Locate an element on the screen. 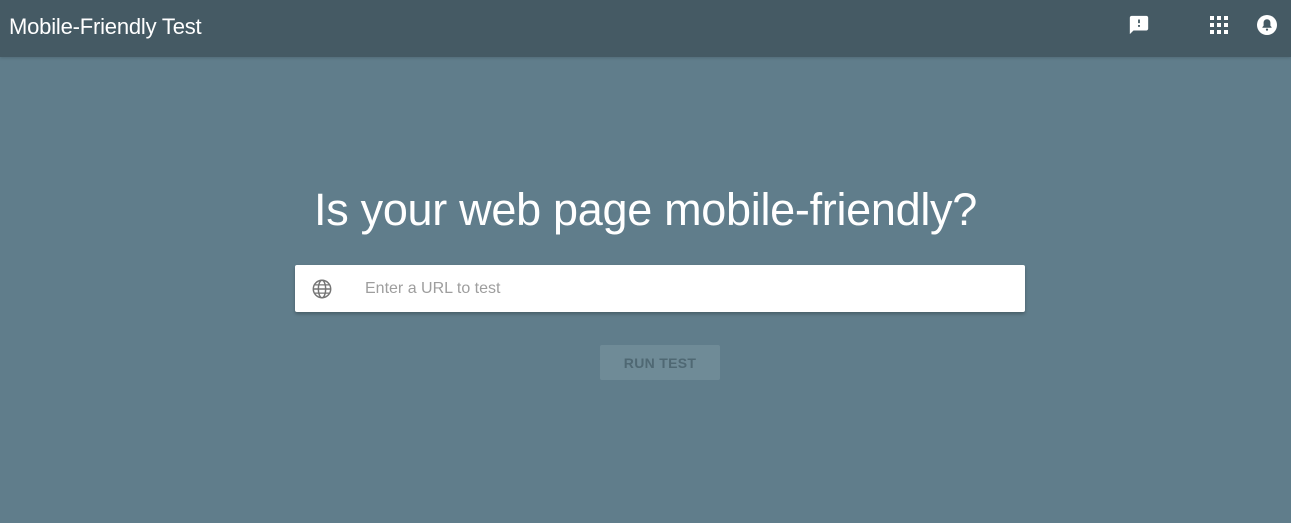 The image size is (1291, 523). url-input is located at coordinates (685, 288).